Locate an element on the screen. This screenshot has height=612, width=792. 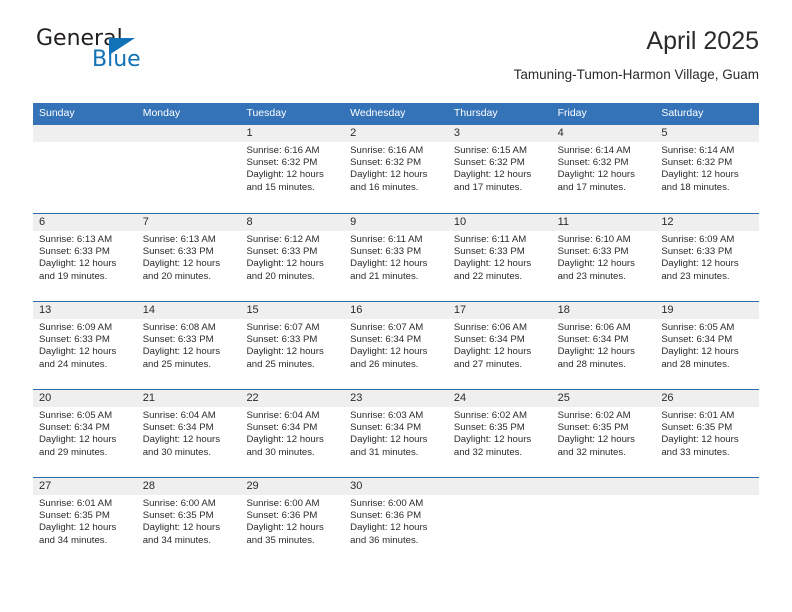
day-daylight-text: and 23 minutes. is located at coordinates (695, 276).